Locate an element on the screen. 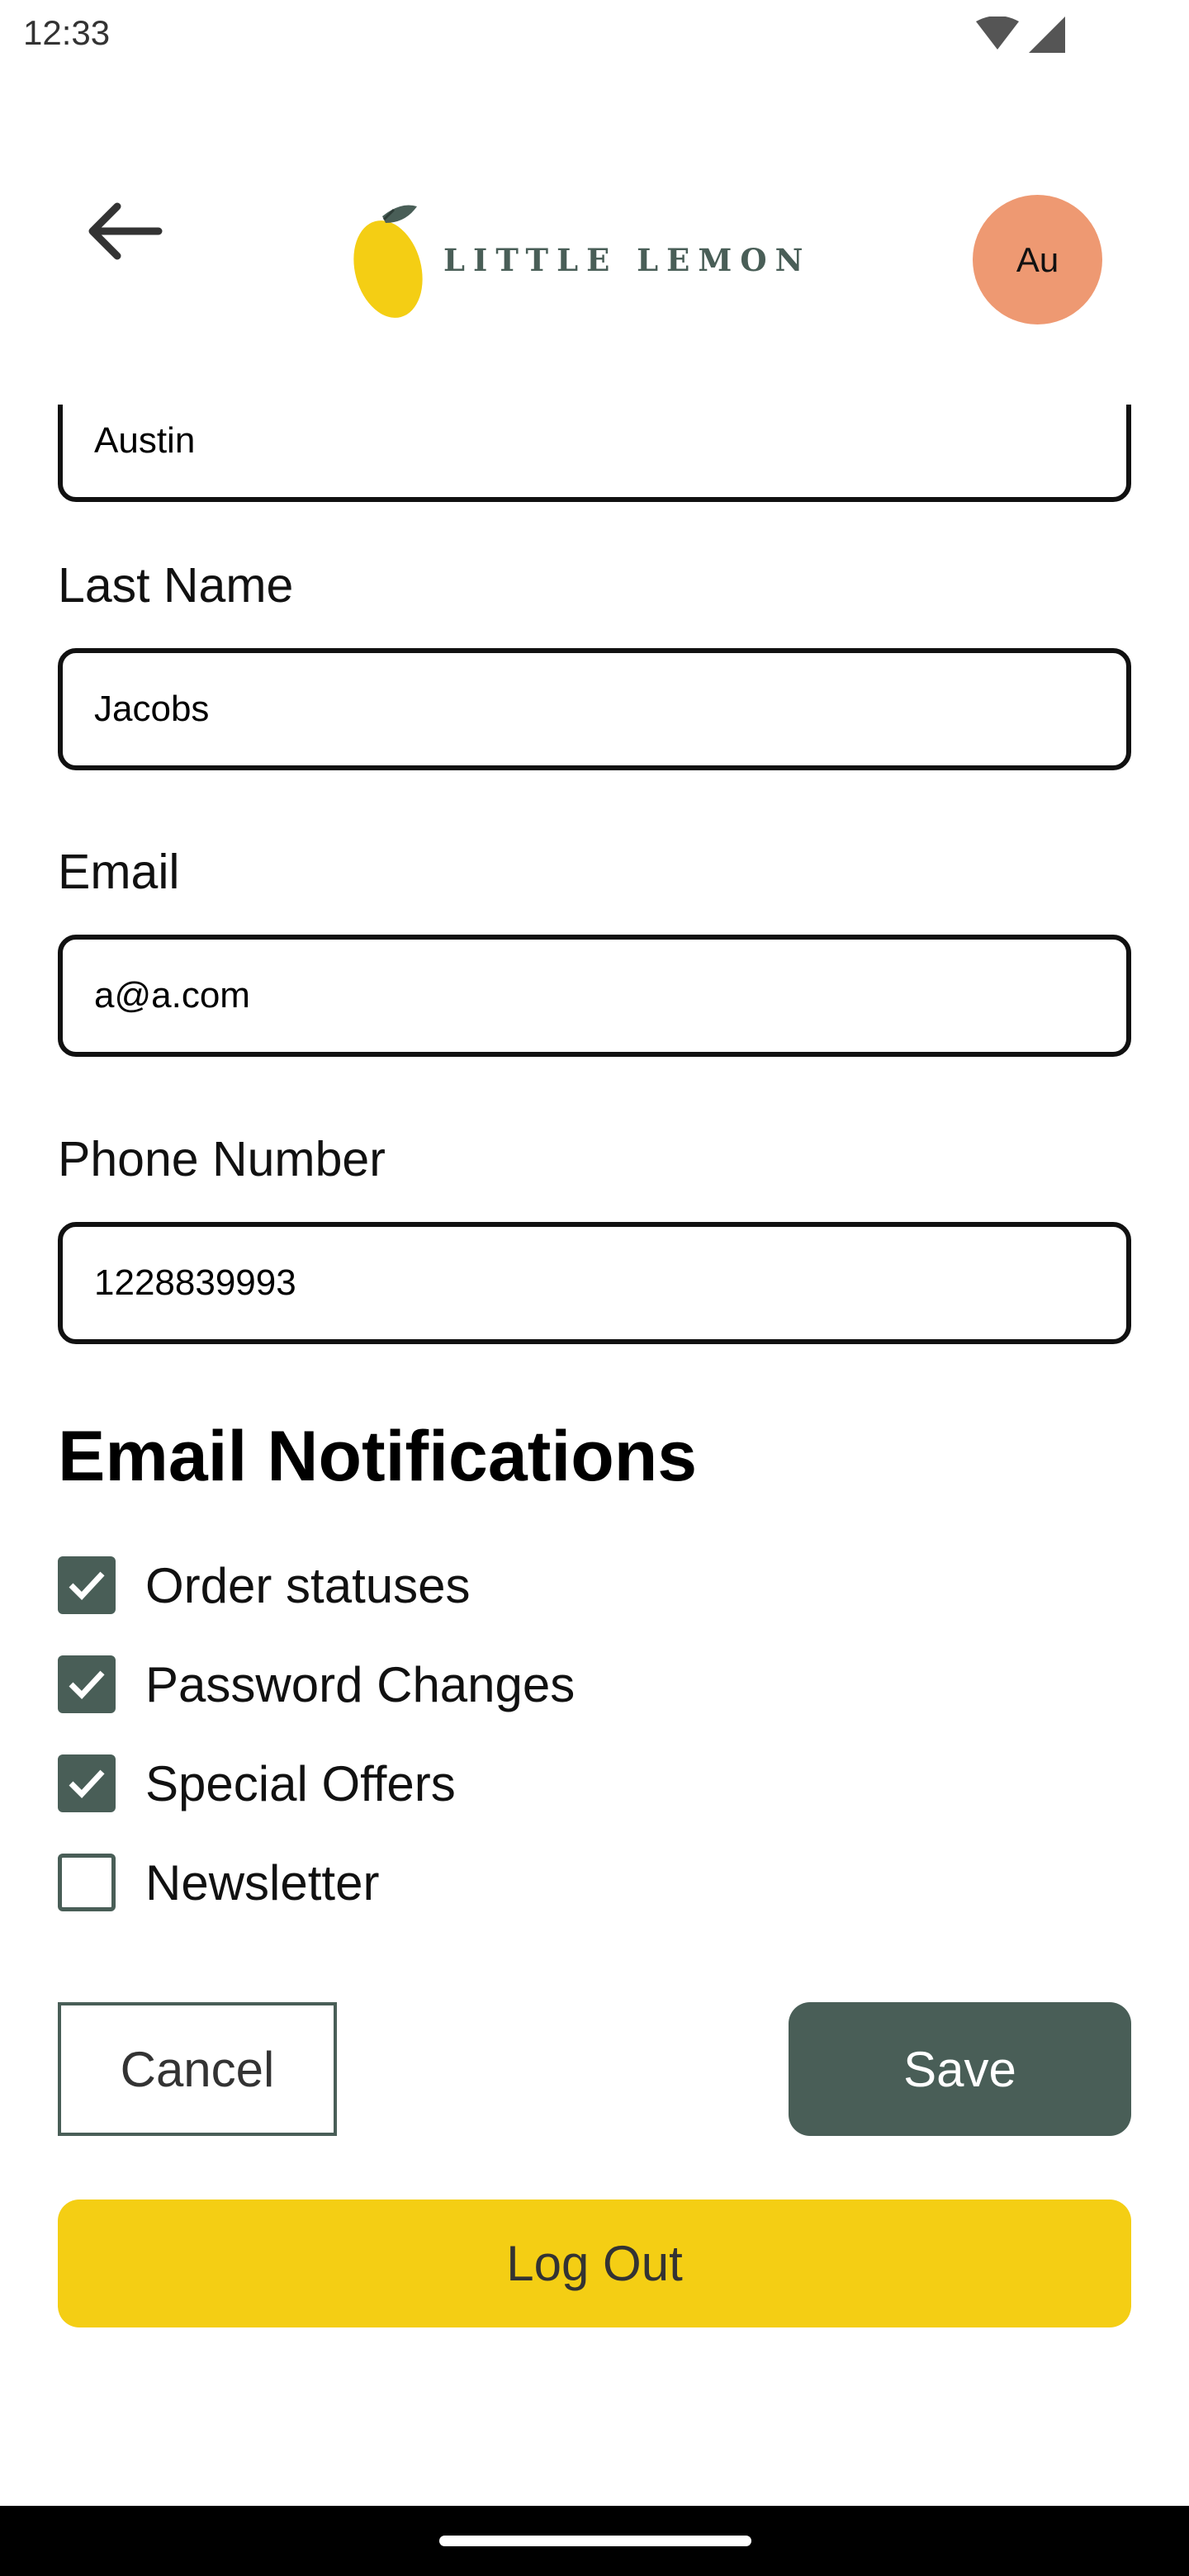 The width and height of the screenshot is (1189, 2576). checkbox-special-offers: Special Offers is located at coordinates (257, 1783).